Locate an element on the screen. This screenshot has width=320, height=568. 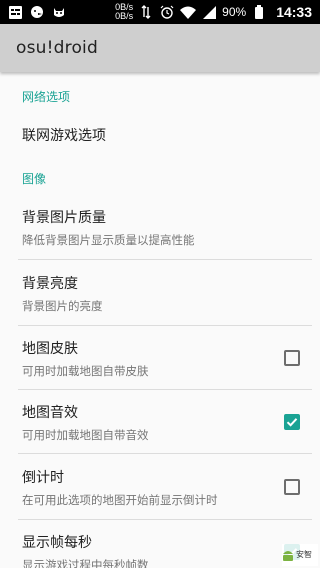
category-header-graphics: 图像 is located at coordinates (34, 179).